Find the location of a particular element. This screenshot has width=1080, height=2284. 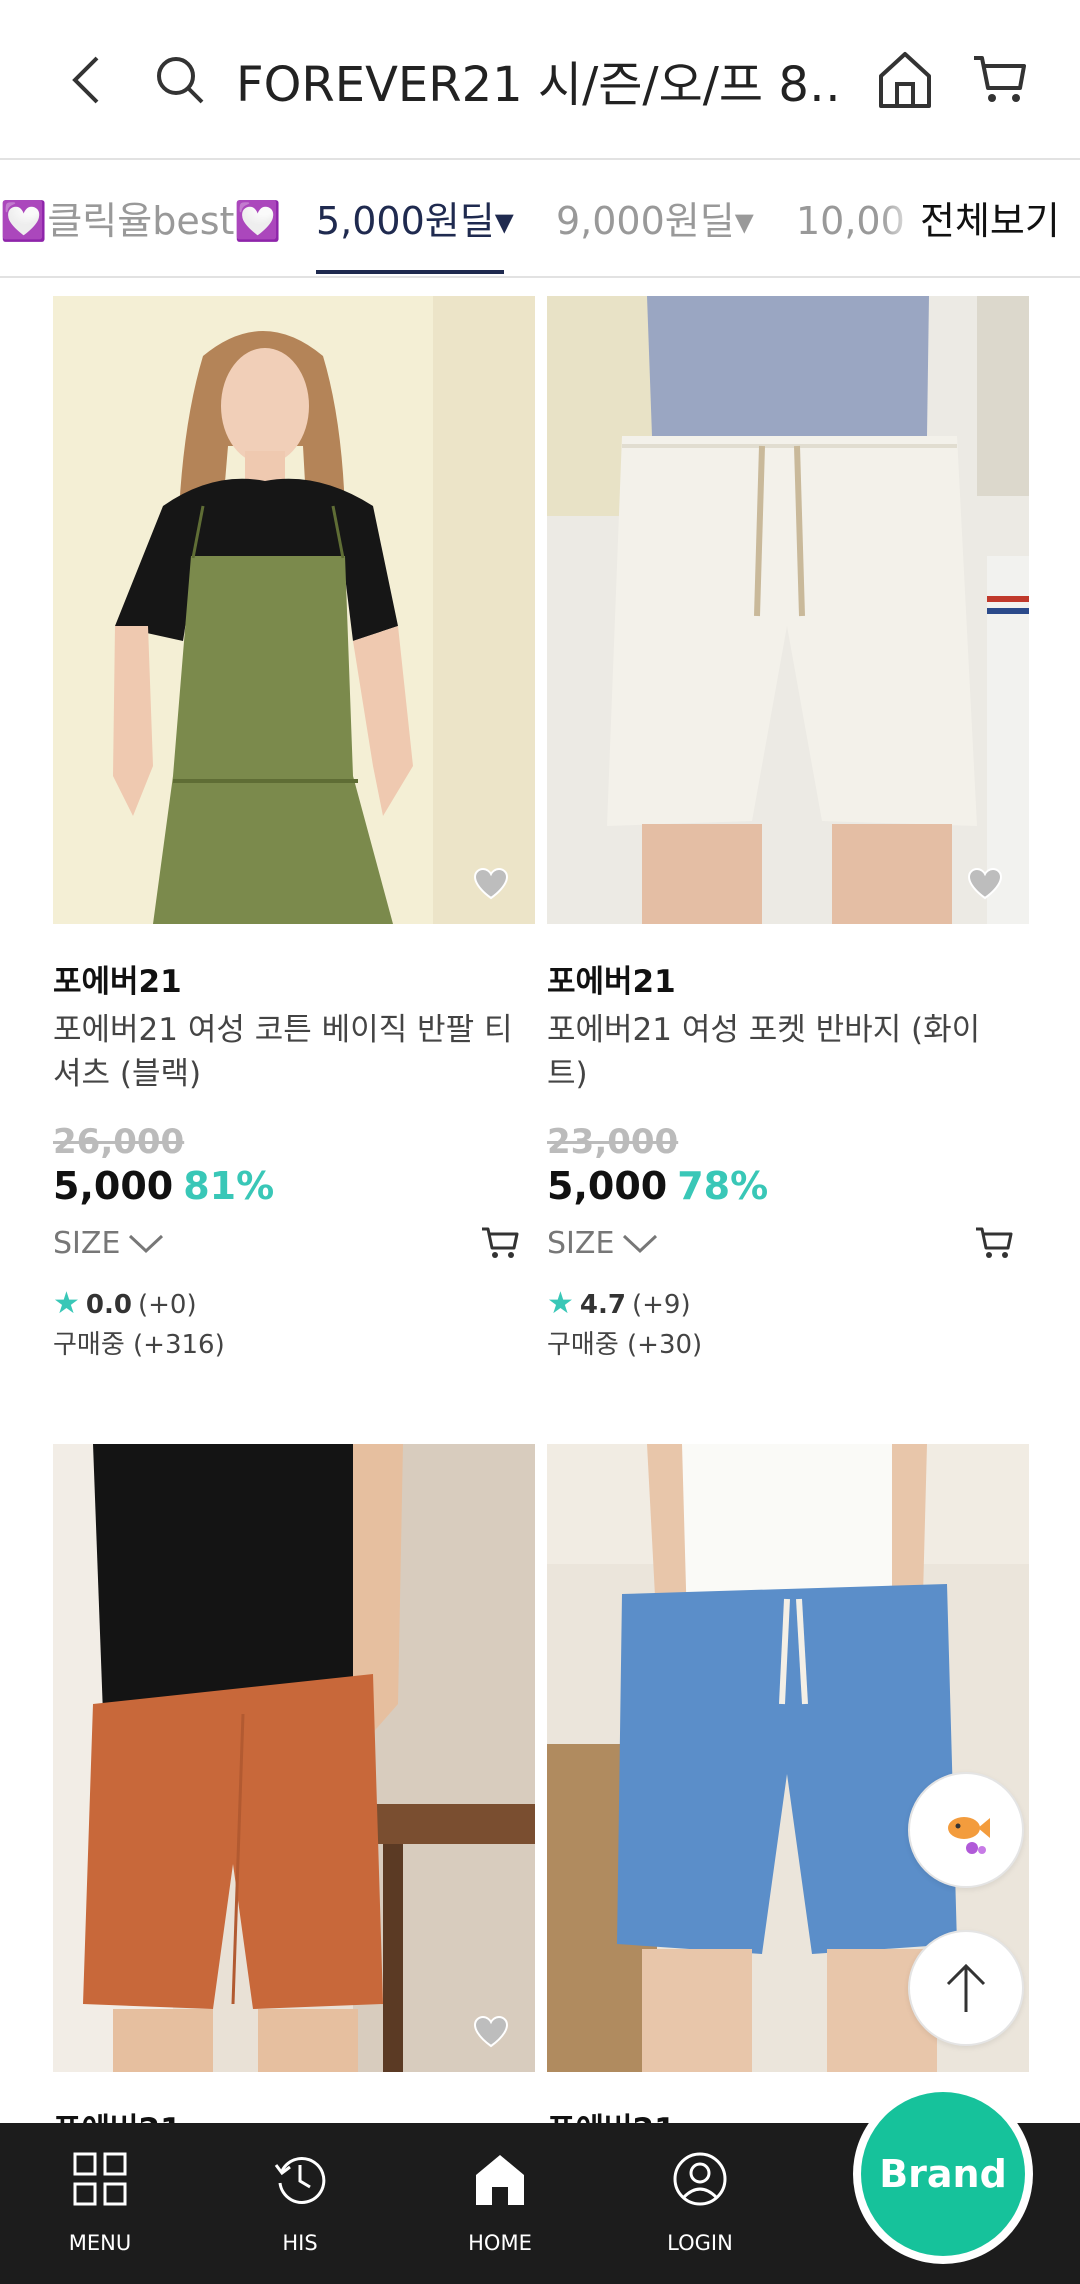

price-row: 5,000 78% is located at coordinates (657, 1186).